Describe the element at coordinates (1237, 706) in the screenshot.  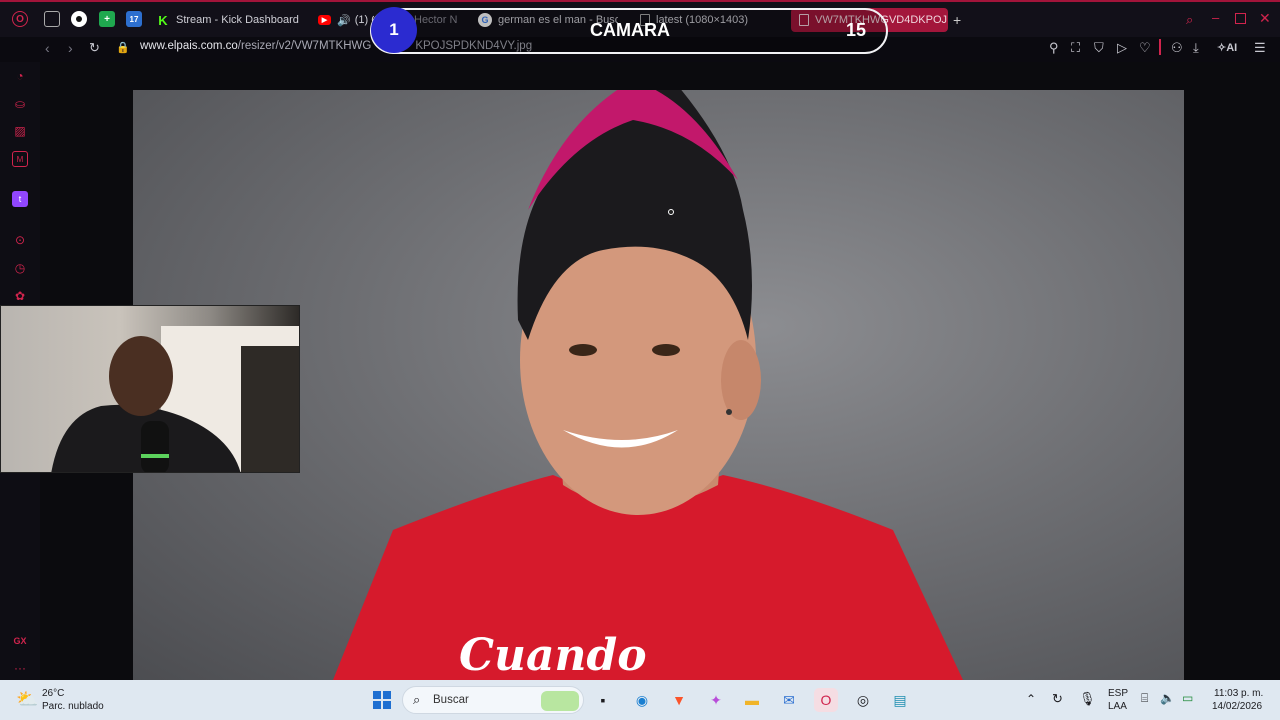
I see `clock-date: 14/02/2026` at that location.